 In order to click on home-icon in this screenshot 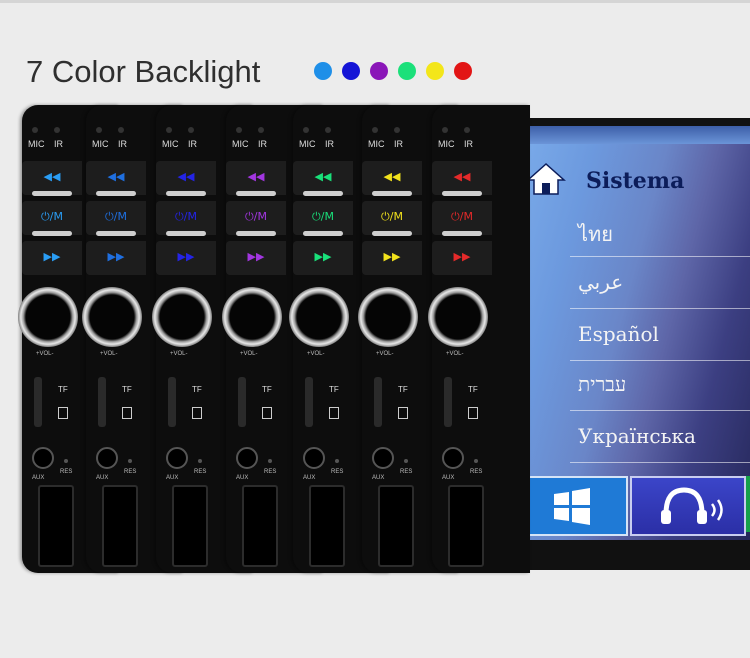, I will do `click(546, 179)`.